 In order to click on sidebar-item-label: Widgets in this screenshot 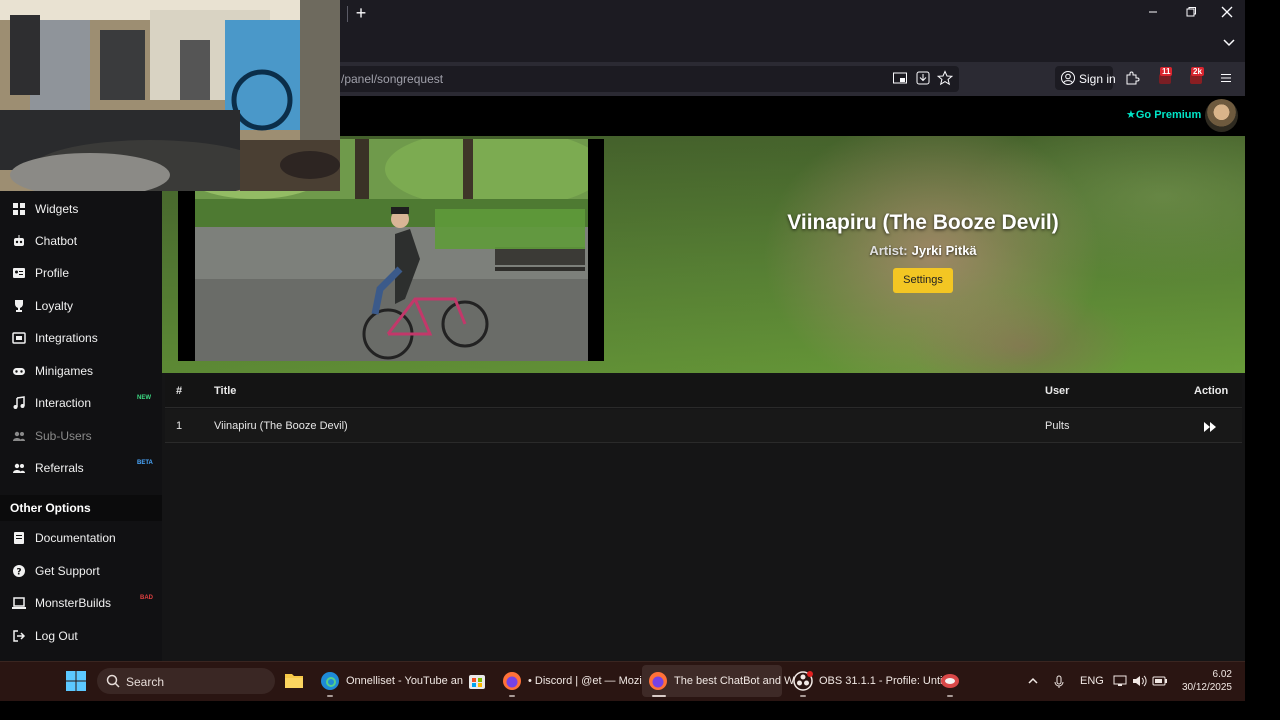, I will do `click(57, 209)`.